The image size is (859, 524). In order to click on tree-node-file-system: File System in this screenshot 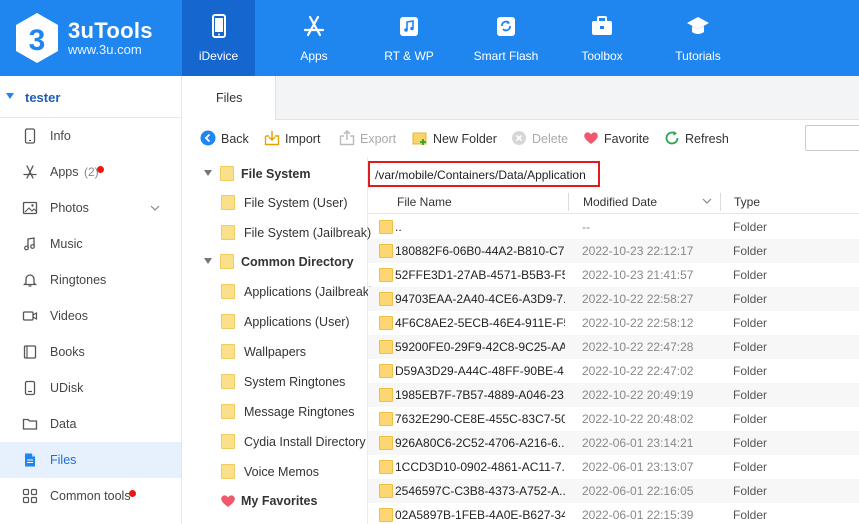, I will do `click(275, 173)`.